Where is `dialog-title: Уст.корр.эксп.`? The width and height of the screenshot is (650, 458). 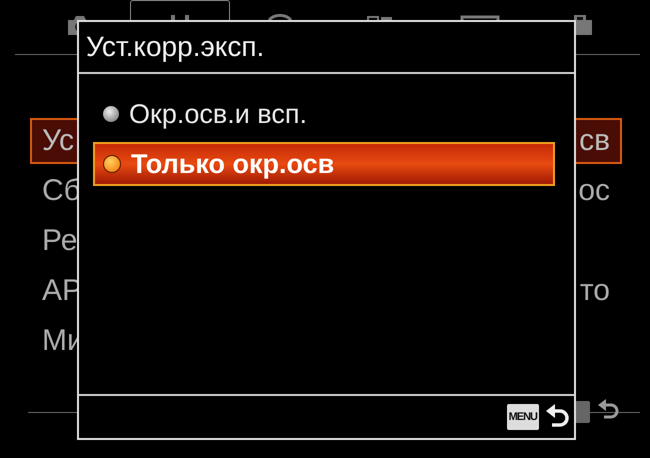
dialog-title: Уст.корр.эксп. is located at coordinates (326, 48).